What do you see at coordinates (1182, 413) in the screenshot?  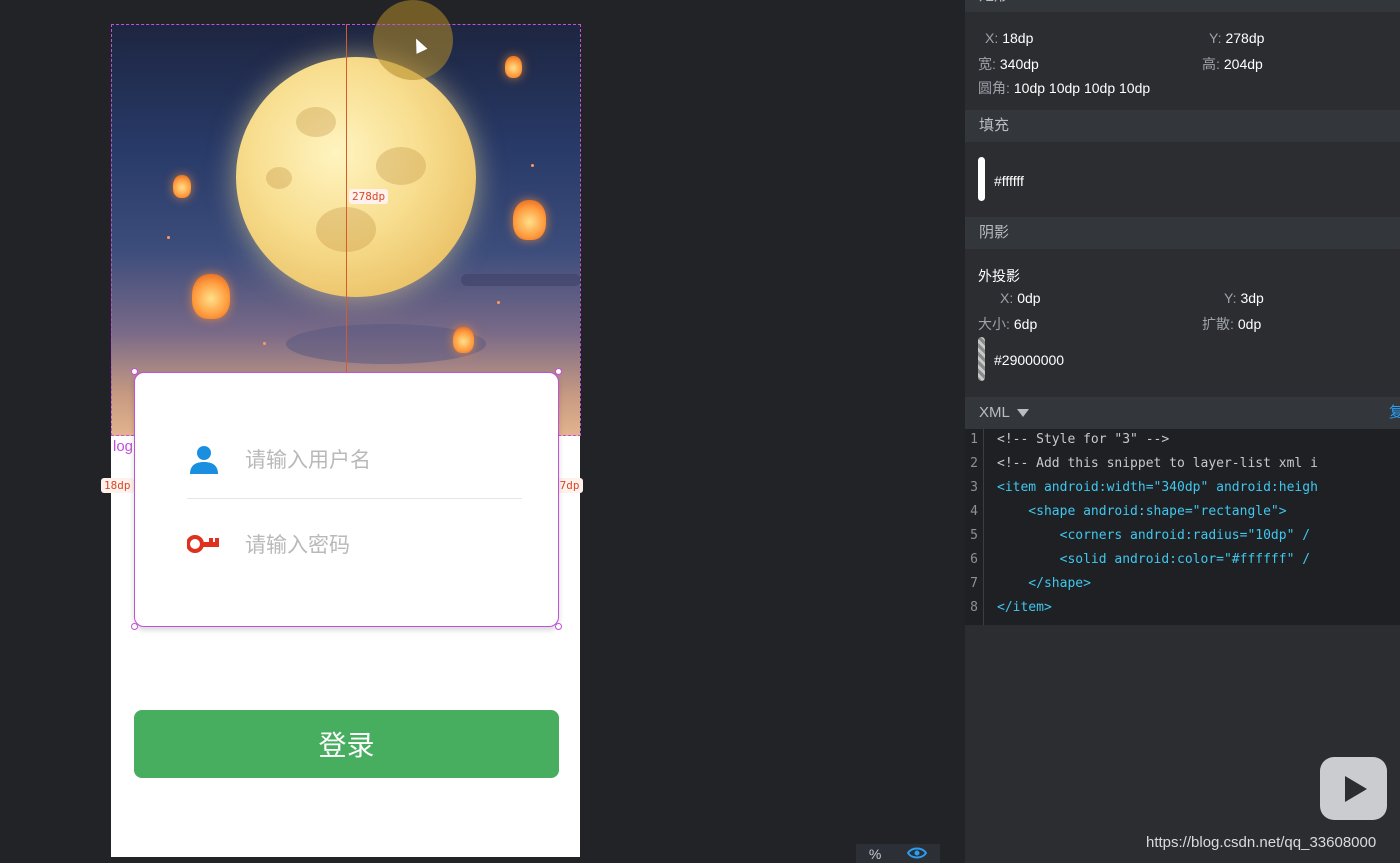 I see `xml-section-header: XML 复` at bounding box center [1182, 413].